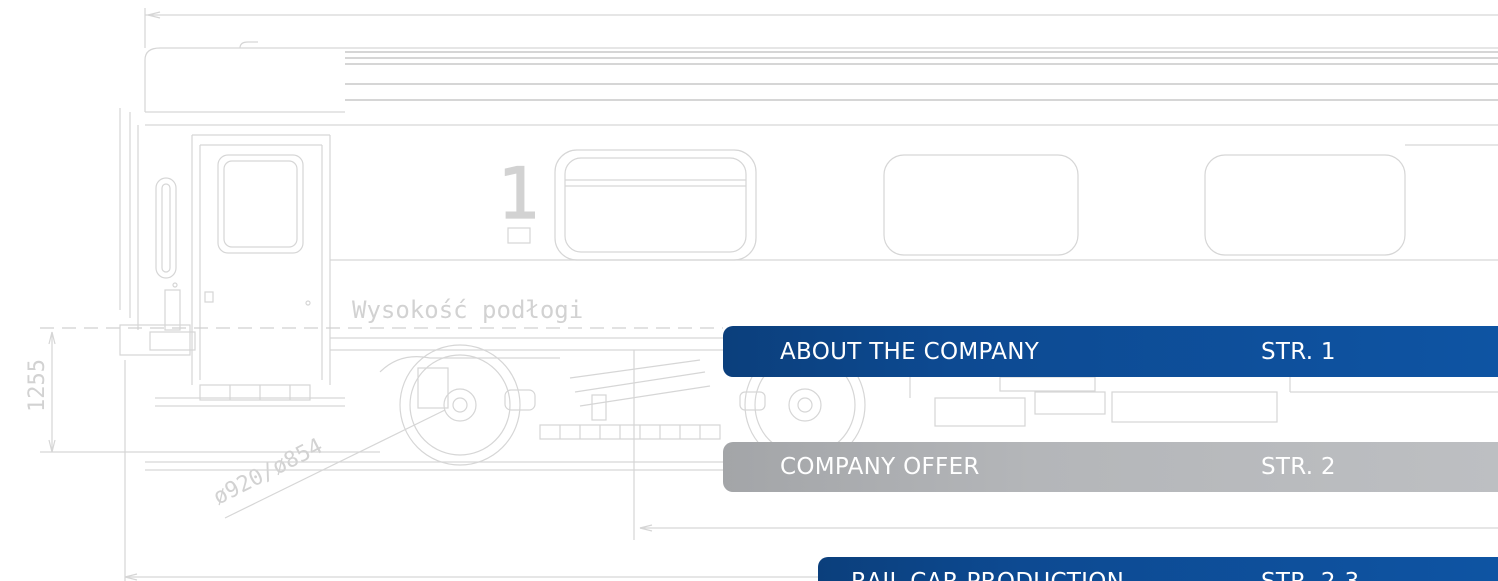  What do you see at coordinates (1110, 467) in the screenshot?
I see `menu-item-company-offer: COMPANY OFFER STR. 2` at bounding box center [1110, 467].